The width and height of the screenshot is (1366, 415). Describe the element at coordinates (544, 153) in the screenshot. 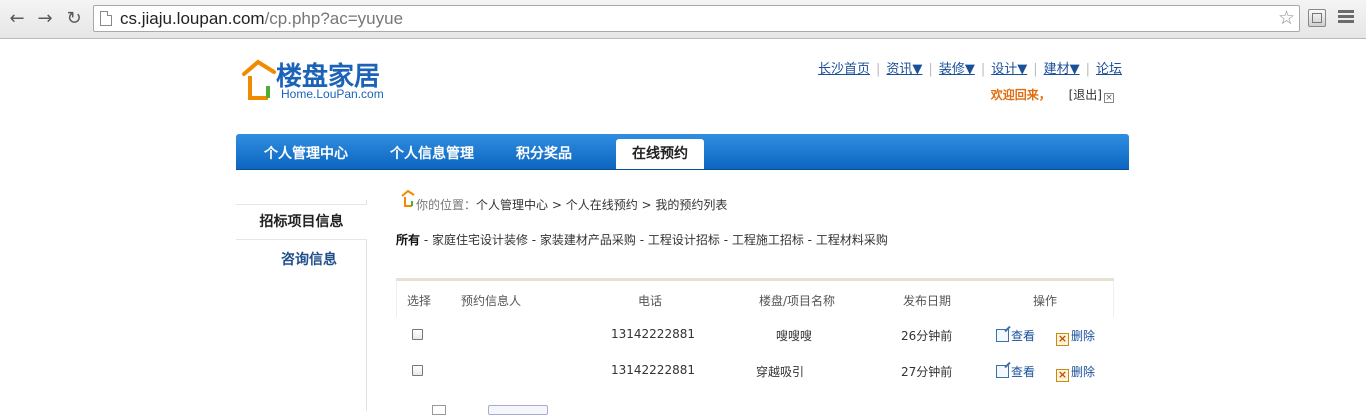

I see `tab-points-prizes: 积分奖品` at that location.